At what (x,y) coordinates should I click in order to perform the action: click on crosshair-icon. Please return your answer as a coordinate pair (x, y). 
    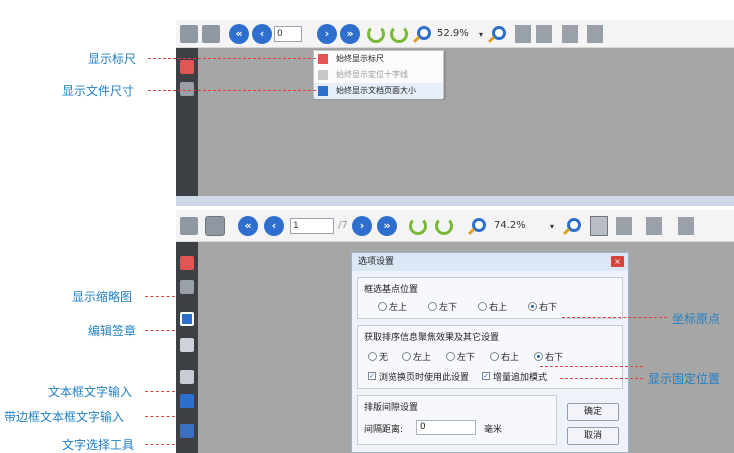
    Looking at the image, I should click on (323, 75).